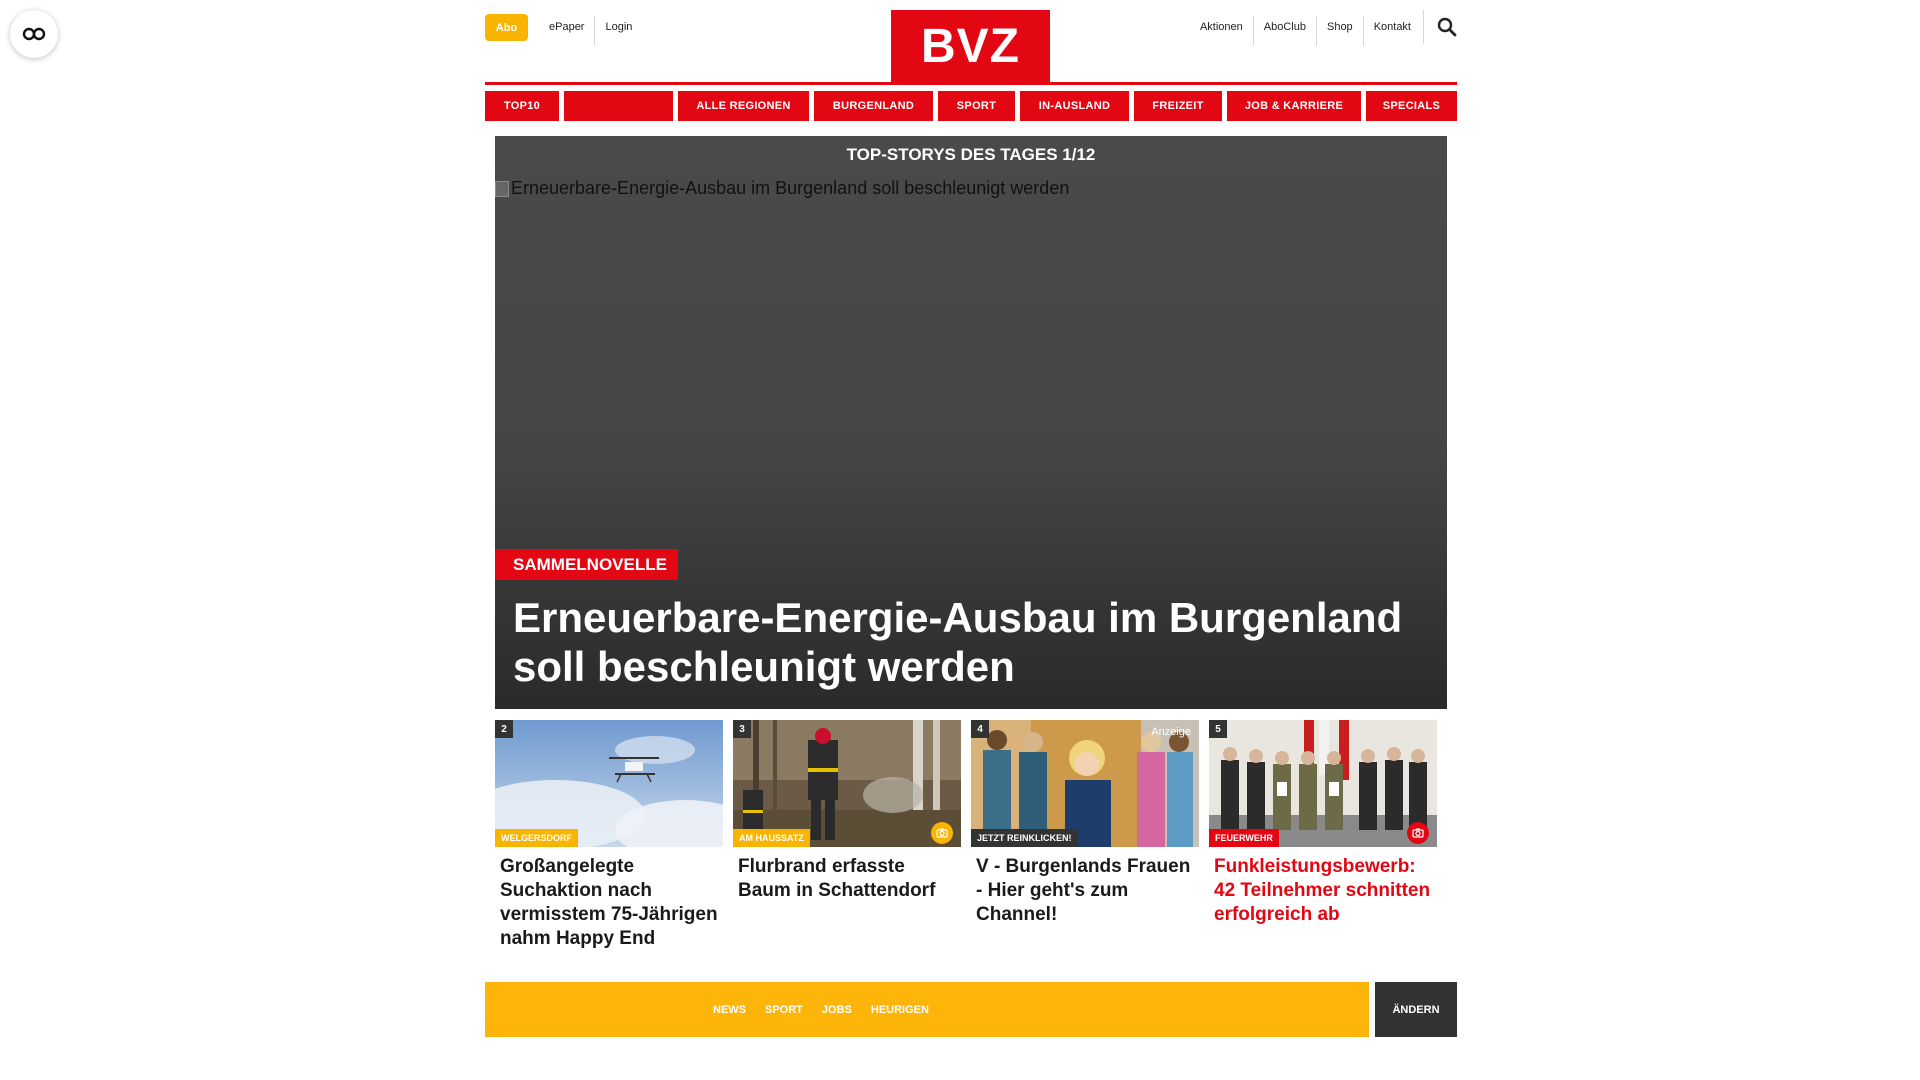 The height and width of the screenshot is (1080, 1920). Describe the element at coordinates (847, 875) in the screenshot. I see `story-title: Flurbrand erfasste Baum in Schattendorf` at that location.